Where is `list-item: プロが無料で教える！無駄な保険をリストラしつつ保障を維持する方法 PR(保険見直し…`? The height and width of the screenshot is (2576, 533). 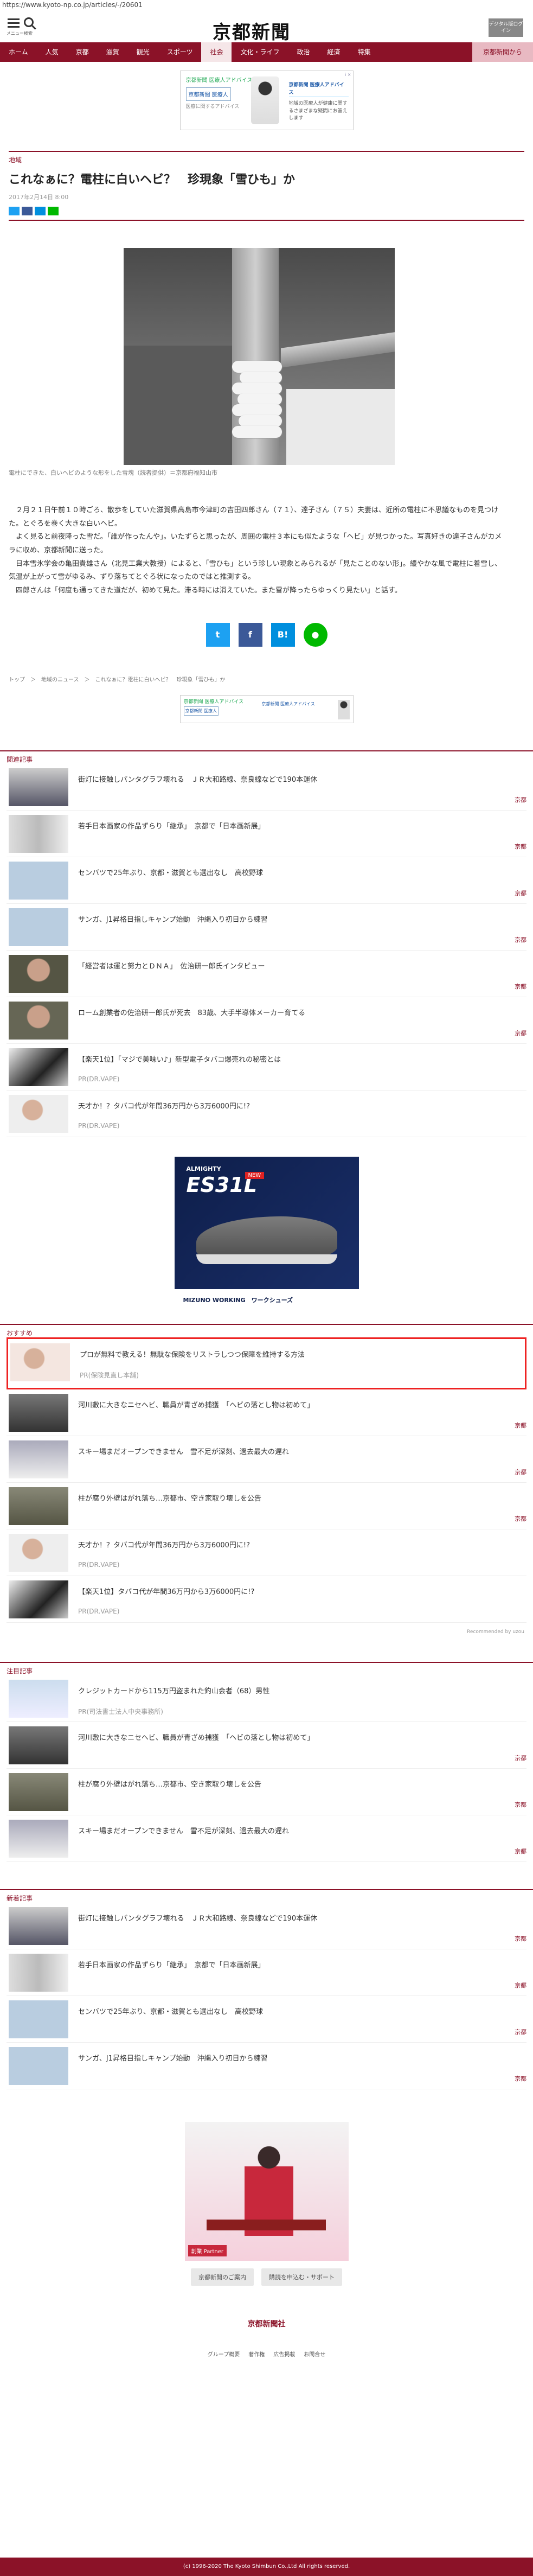
list-item: プロが無料で教える！無駄な保険をリストラしつつ保障を維持する方法 PR(保険見直し… is located at coordinates (266, 1363).